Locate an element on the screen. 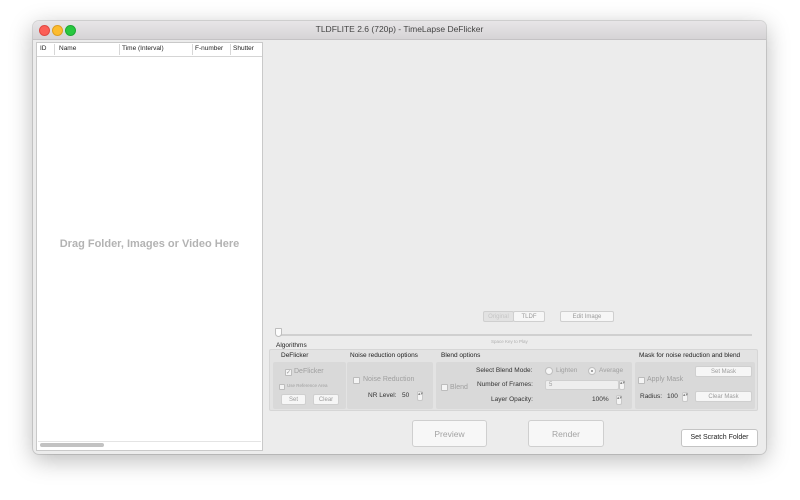 Image resolution: width=800 pixels, height=500 pixels. blend-checkbox is located at coordinates (444, 387).